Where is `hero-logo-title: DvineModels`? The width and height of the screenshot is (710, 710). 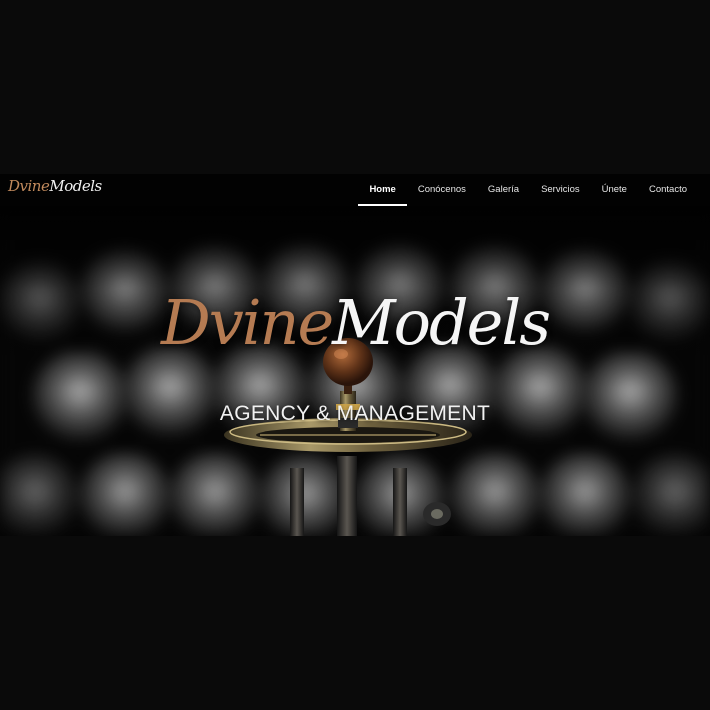 hero-logo-title: DvineModels is located at coordinates (355, 322).